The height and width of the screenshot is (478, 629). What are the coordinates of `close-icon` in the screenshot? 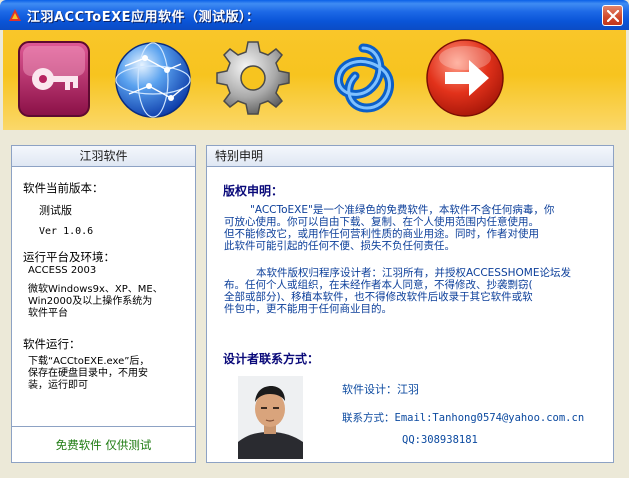 It's located at (613, 16).